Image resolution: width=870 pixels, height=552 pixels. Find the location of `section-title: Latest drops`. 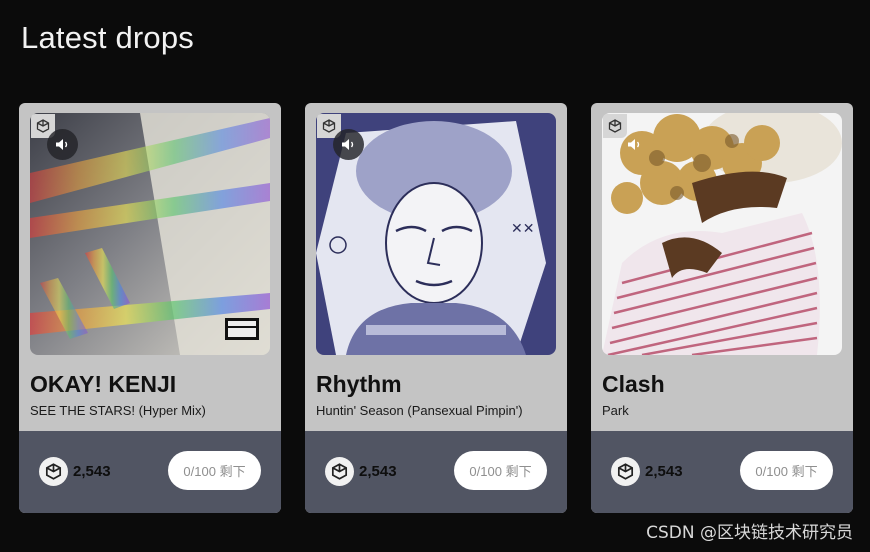

section-title: Latest drops is located at coordinates (108, 37).